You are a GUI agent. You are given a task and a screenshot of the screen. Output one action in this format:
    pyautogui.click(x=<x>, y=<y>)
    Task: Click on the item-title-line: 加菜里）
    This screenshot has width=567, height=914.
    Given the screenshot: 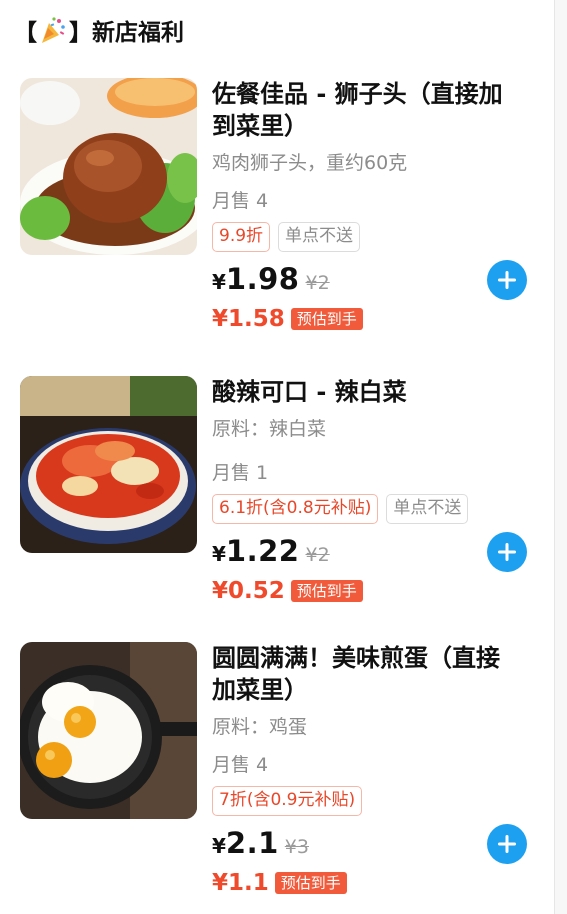 What is the action you would take?
    pyautogui.click(x=260, y=690)
    